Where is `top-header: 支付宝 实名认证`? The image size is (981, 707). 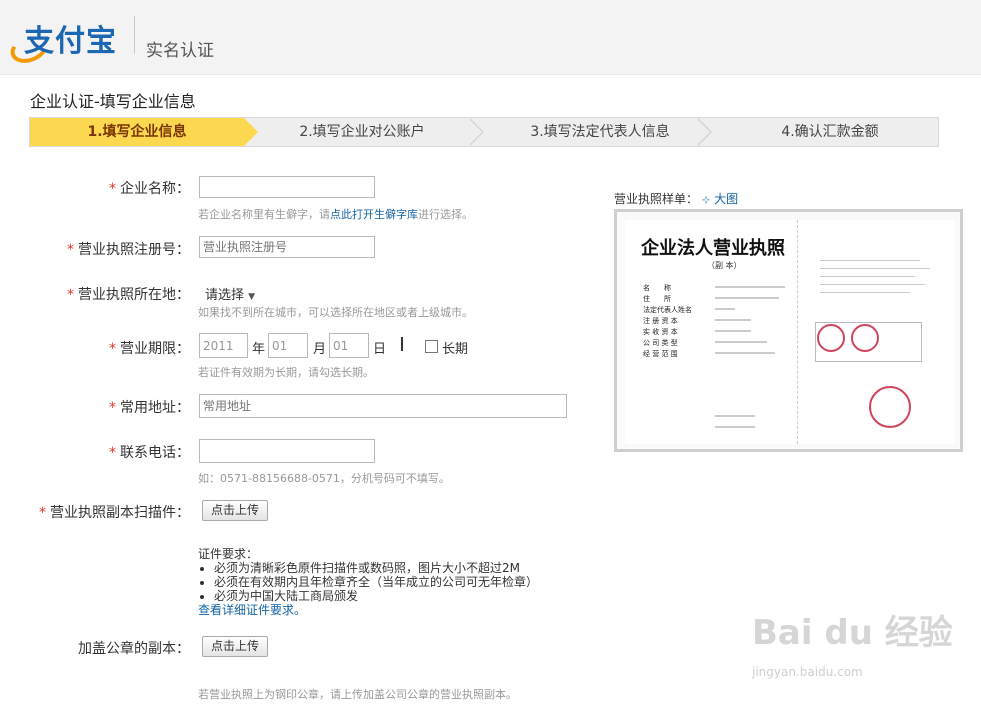
top-header: 支付宝 实名认证 is located at coordinates (490, 37).